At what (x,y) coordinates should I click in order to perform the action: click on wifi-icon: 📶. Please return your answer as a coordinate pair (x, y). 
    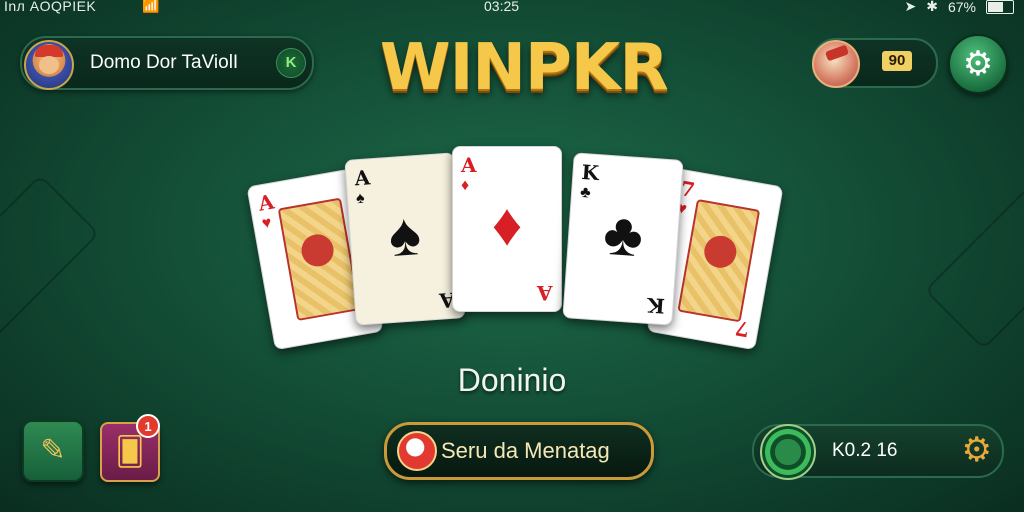
    Looking at the image, I should click on (151, 6).